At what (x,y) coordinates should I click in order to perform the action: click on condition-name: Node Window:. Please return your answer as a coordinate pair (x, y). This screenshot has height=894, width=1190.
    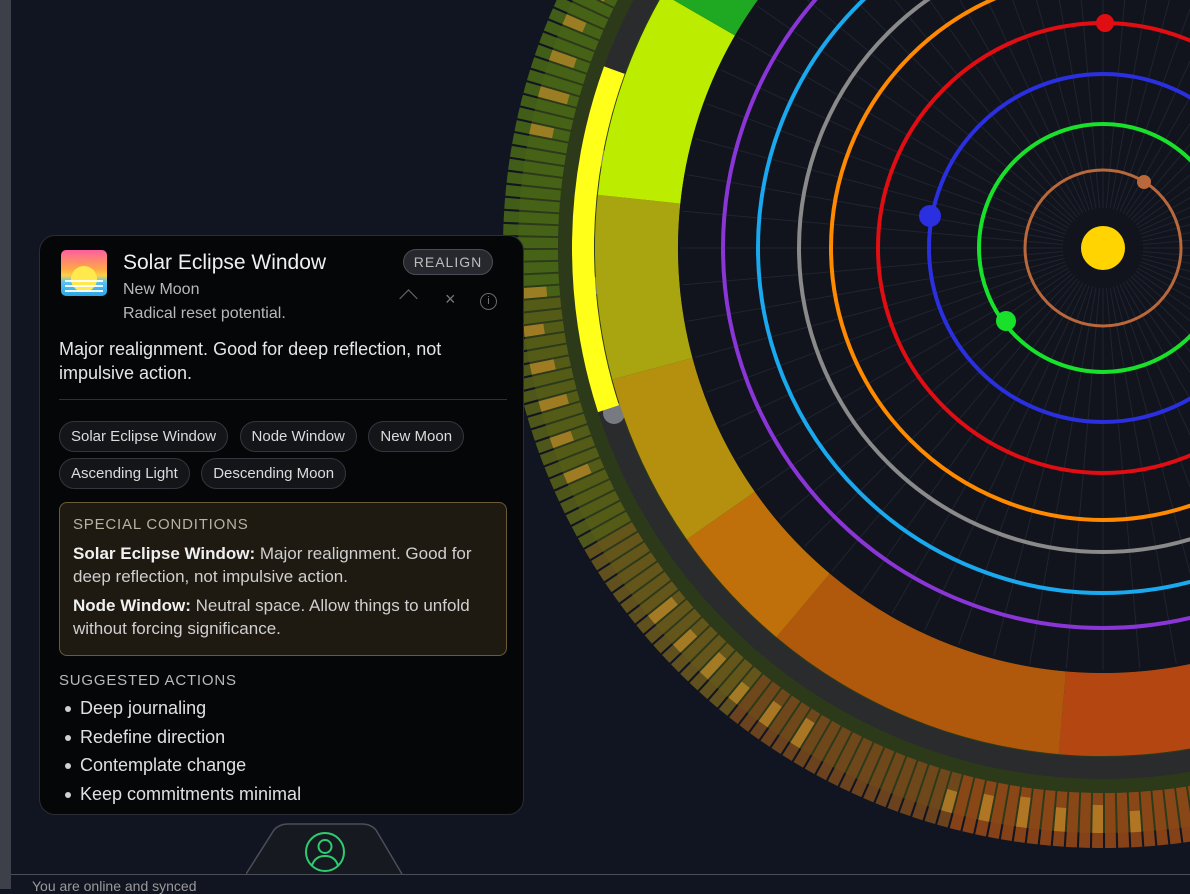
    Looking at the image, I should click on (132, 605).